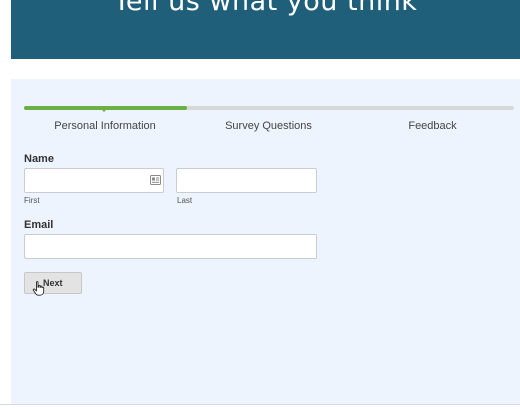 The height and width of the screenshot is (409, 520). Describe the element at coordinates (269, 108) in the screenshot. I see `progress-bar` at that location.